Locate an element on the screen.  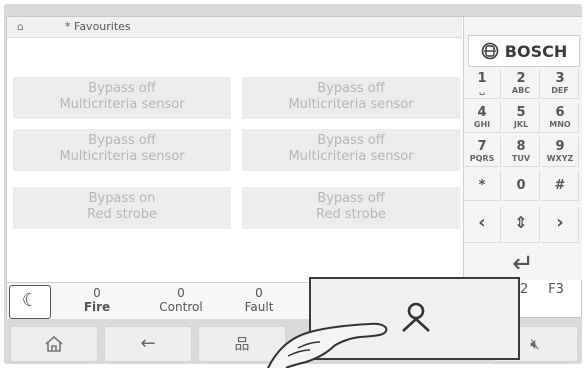
home-icon is located at coordinates (54, 343).